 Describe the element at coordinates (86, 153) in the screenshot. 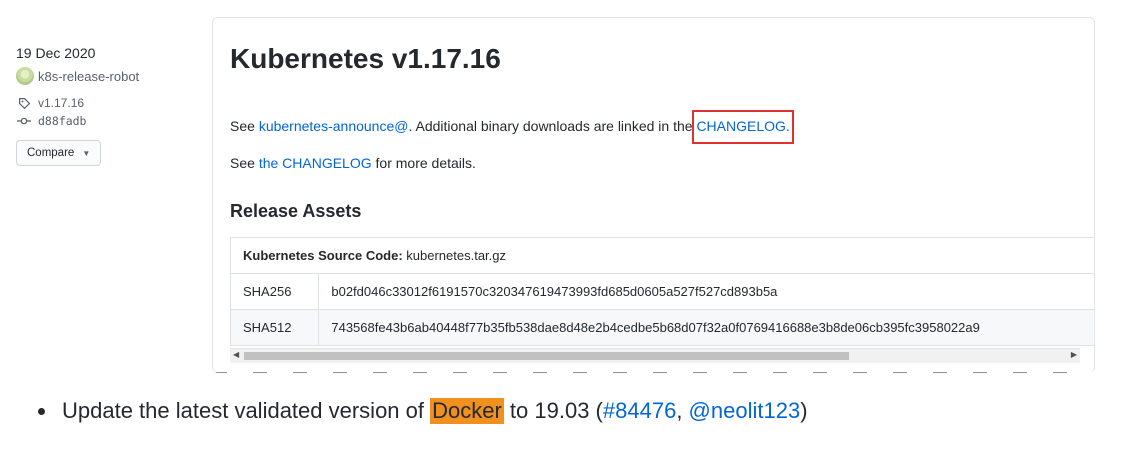

I see `chevron-down-icon: ▼` at that location.